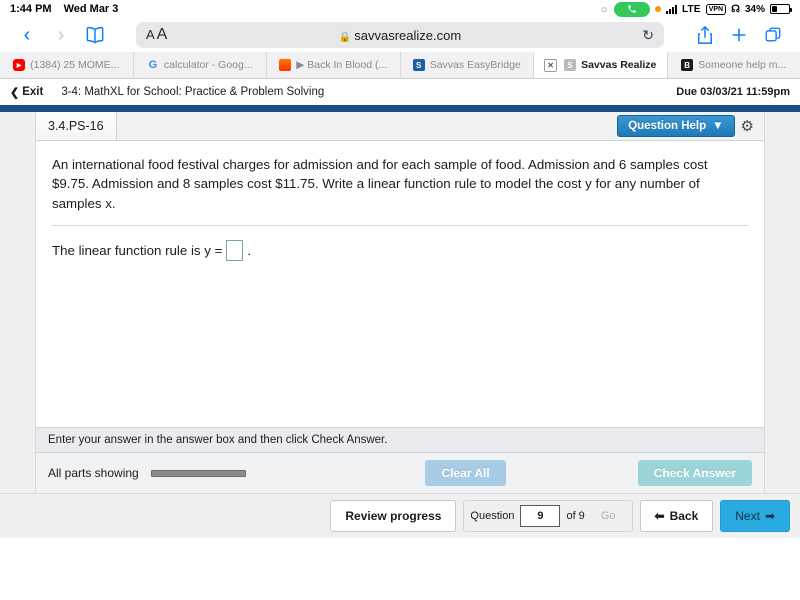 The height and width of the screenshot is (600, 800). Describe the element at coordinates (19, 65) in the screenshot. I see `youtube-icon` at that location.